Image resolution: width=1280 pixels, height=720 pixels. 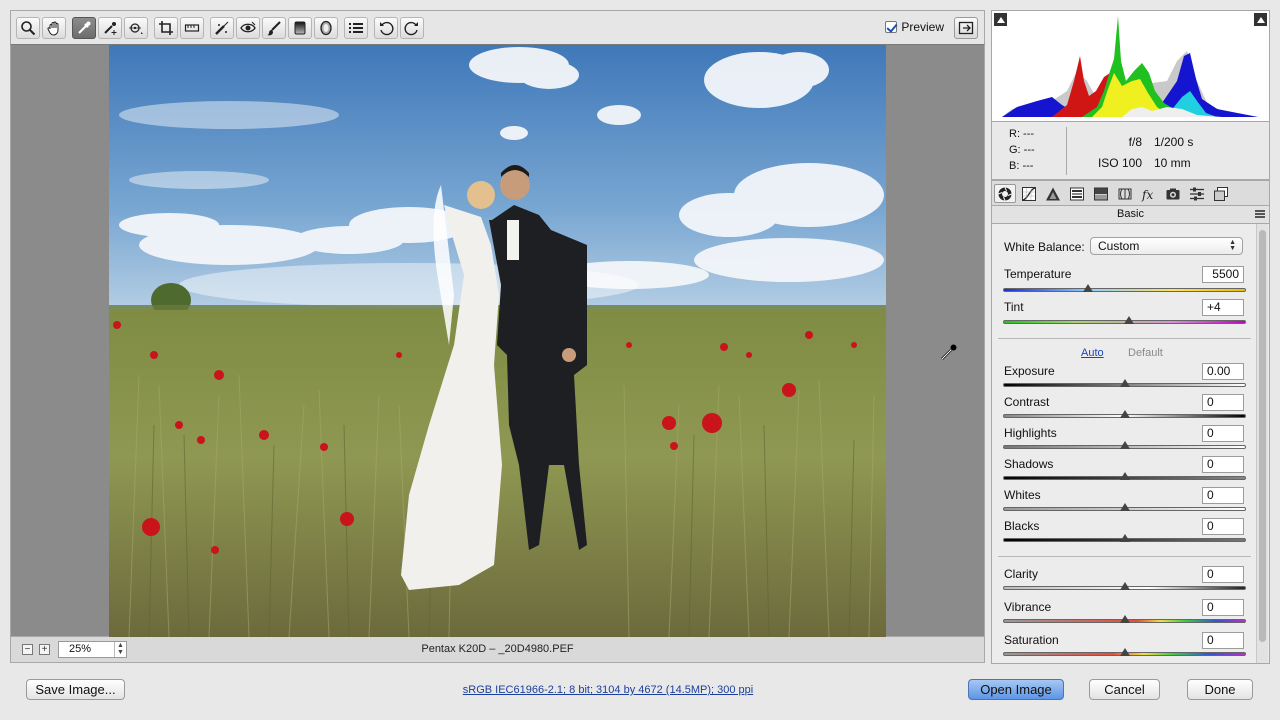 What do you see at coordinates (1088, 288) in the screenshot?
I see `temperature-slider-thumb` at bounding box center [1088, 288].